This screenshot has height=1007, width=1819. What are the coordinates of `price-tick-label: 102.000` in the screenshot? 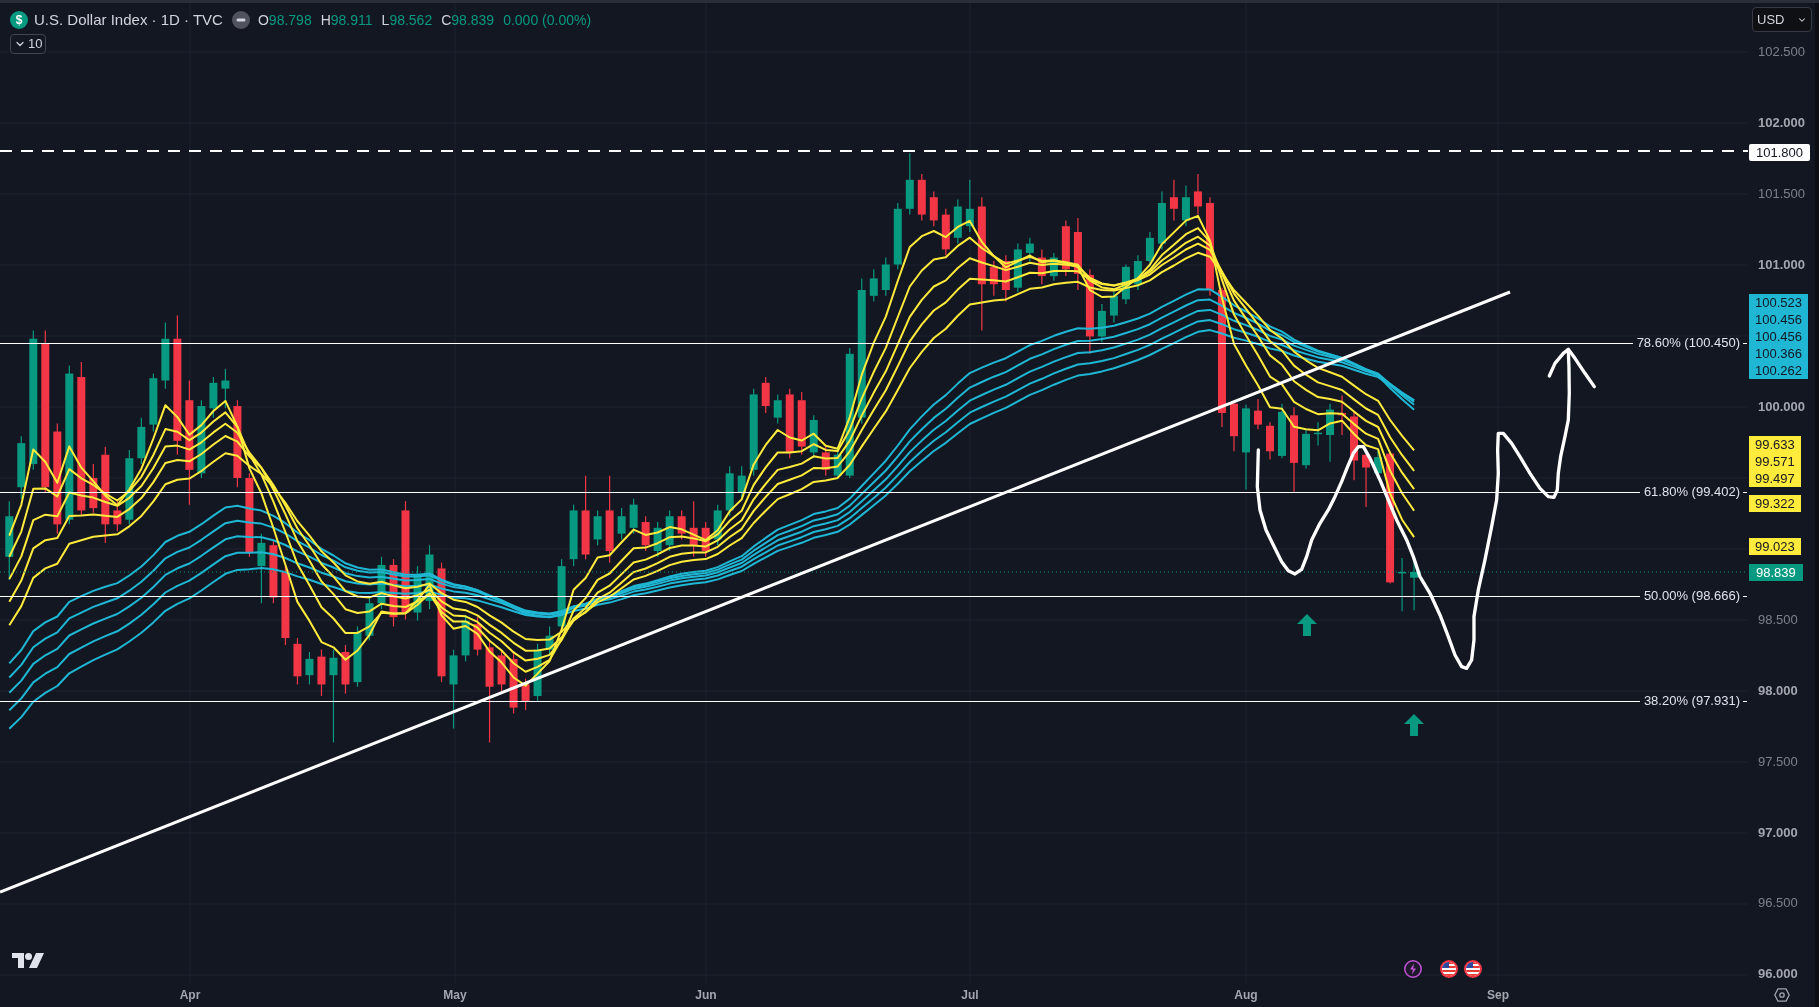 It's located at (1781, 123).